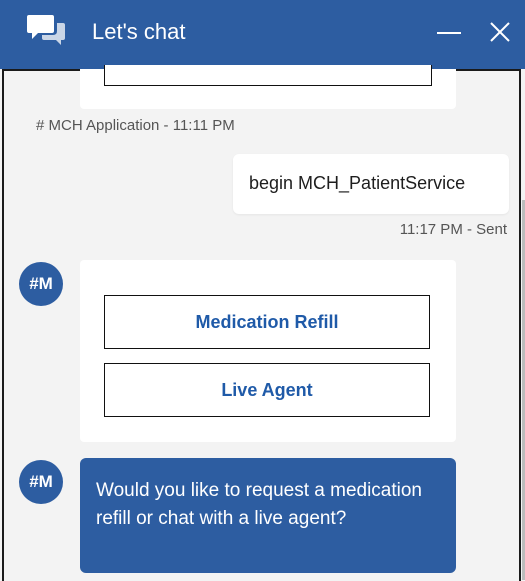 This screenshot has width=525, height=581. I want to click on medication-refill-button: Medication Refill, so click(267, 322).